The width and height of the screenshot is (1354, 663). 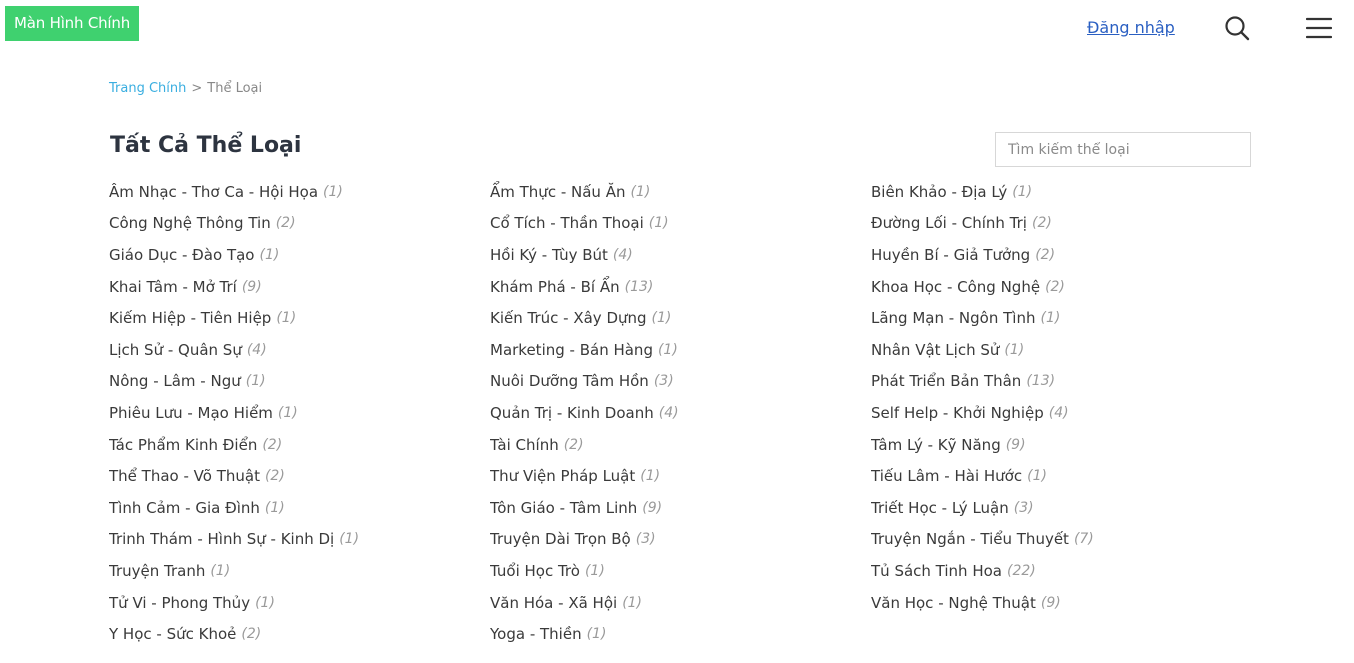 What do you see at coordinates (1062, 318) in the screenshot?
I see `genre-link: Lãng Mạn - Ngôn Tình (1)` at bounding box center [1062, 318].